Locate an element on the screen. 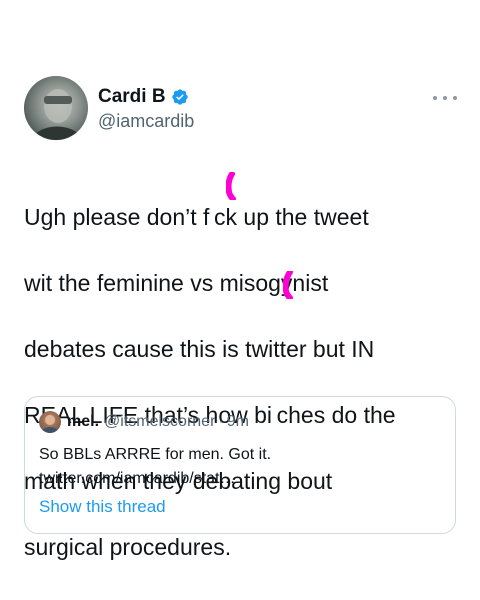  more-options-icon is located at coordinates (445, 98).